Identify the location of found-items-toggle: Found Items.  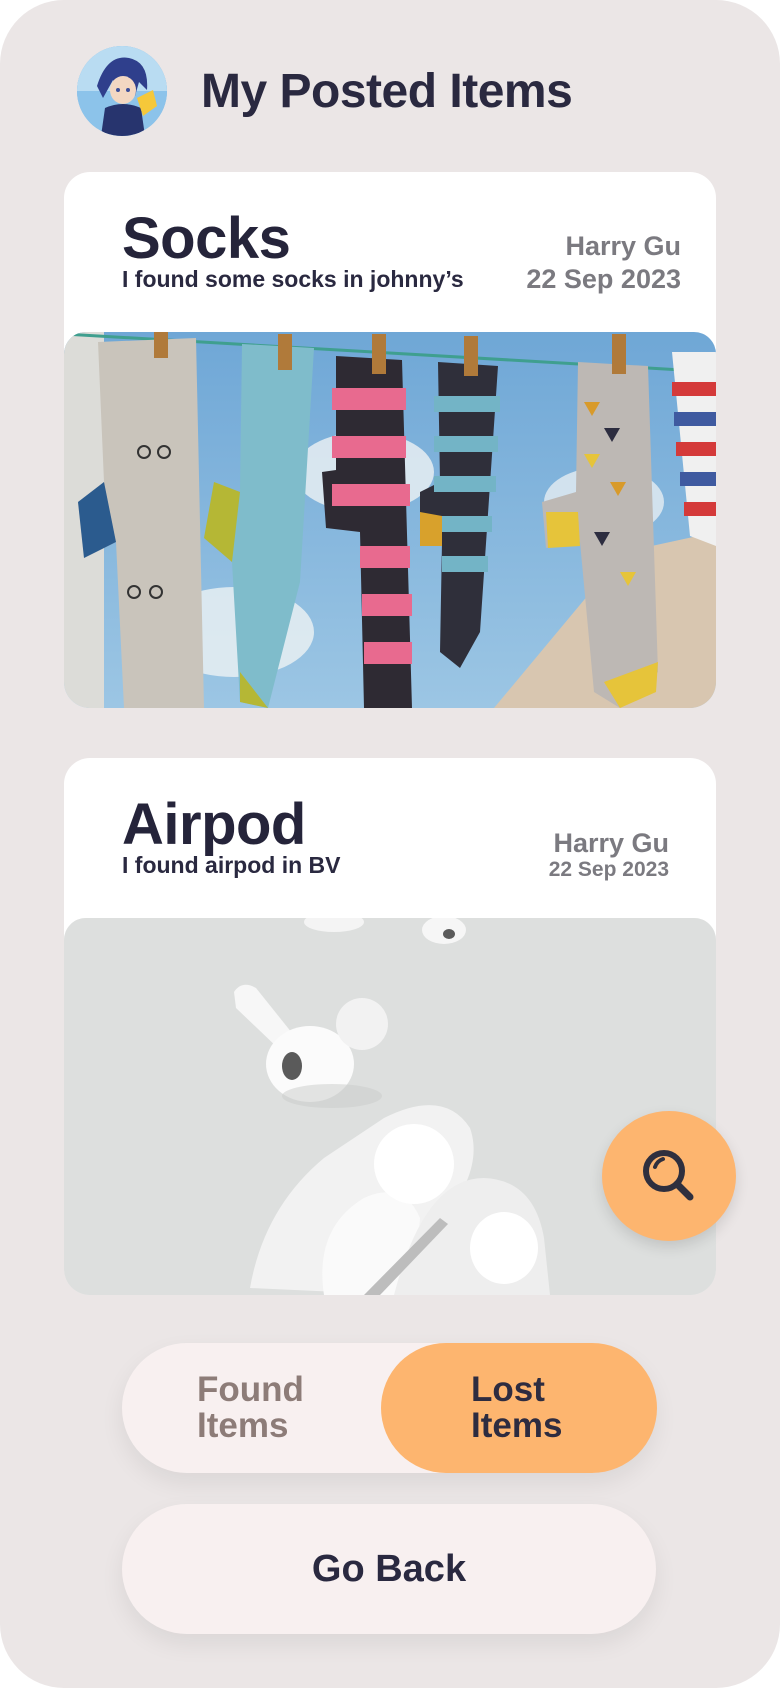
(252, 1408).